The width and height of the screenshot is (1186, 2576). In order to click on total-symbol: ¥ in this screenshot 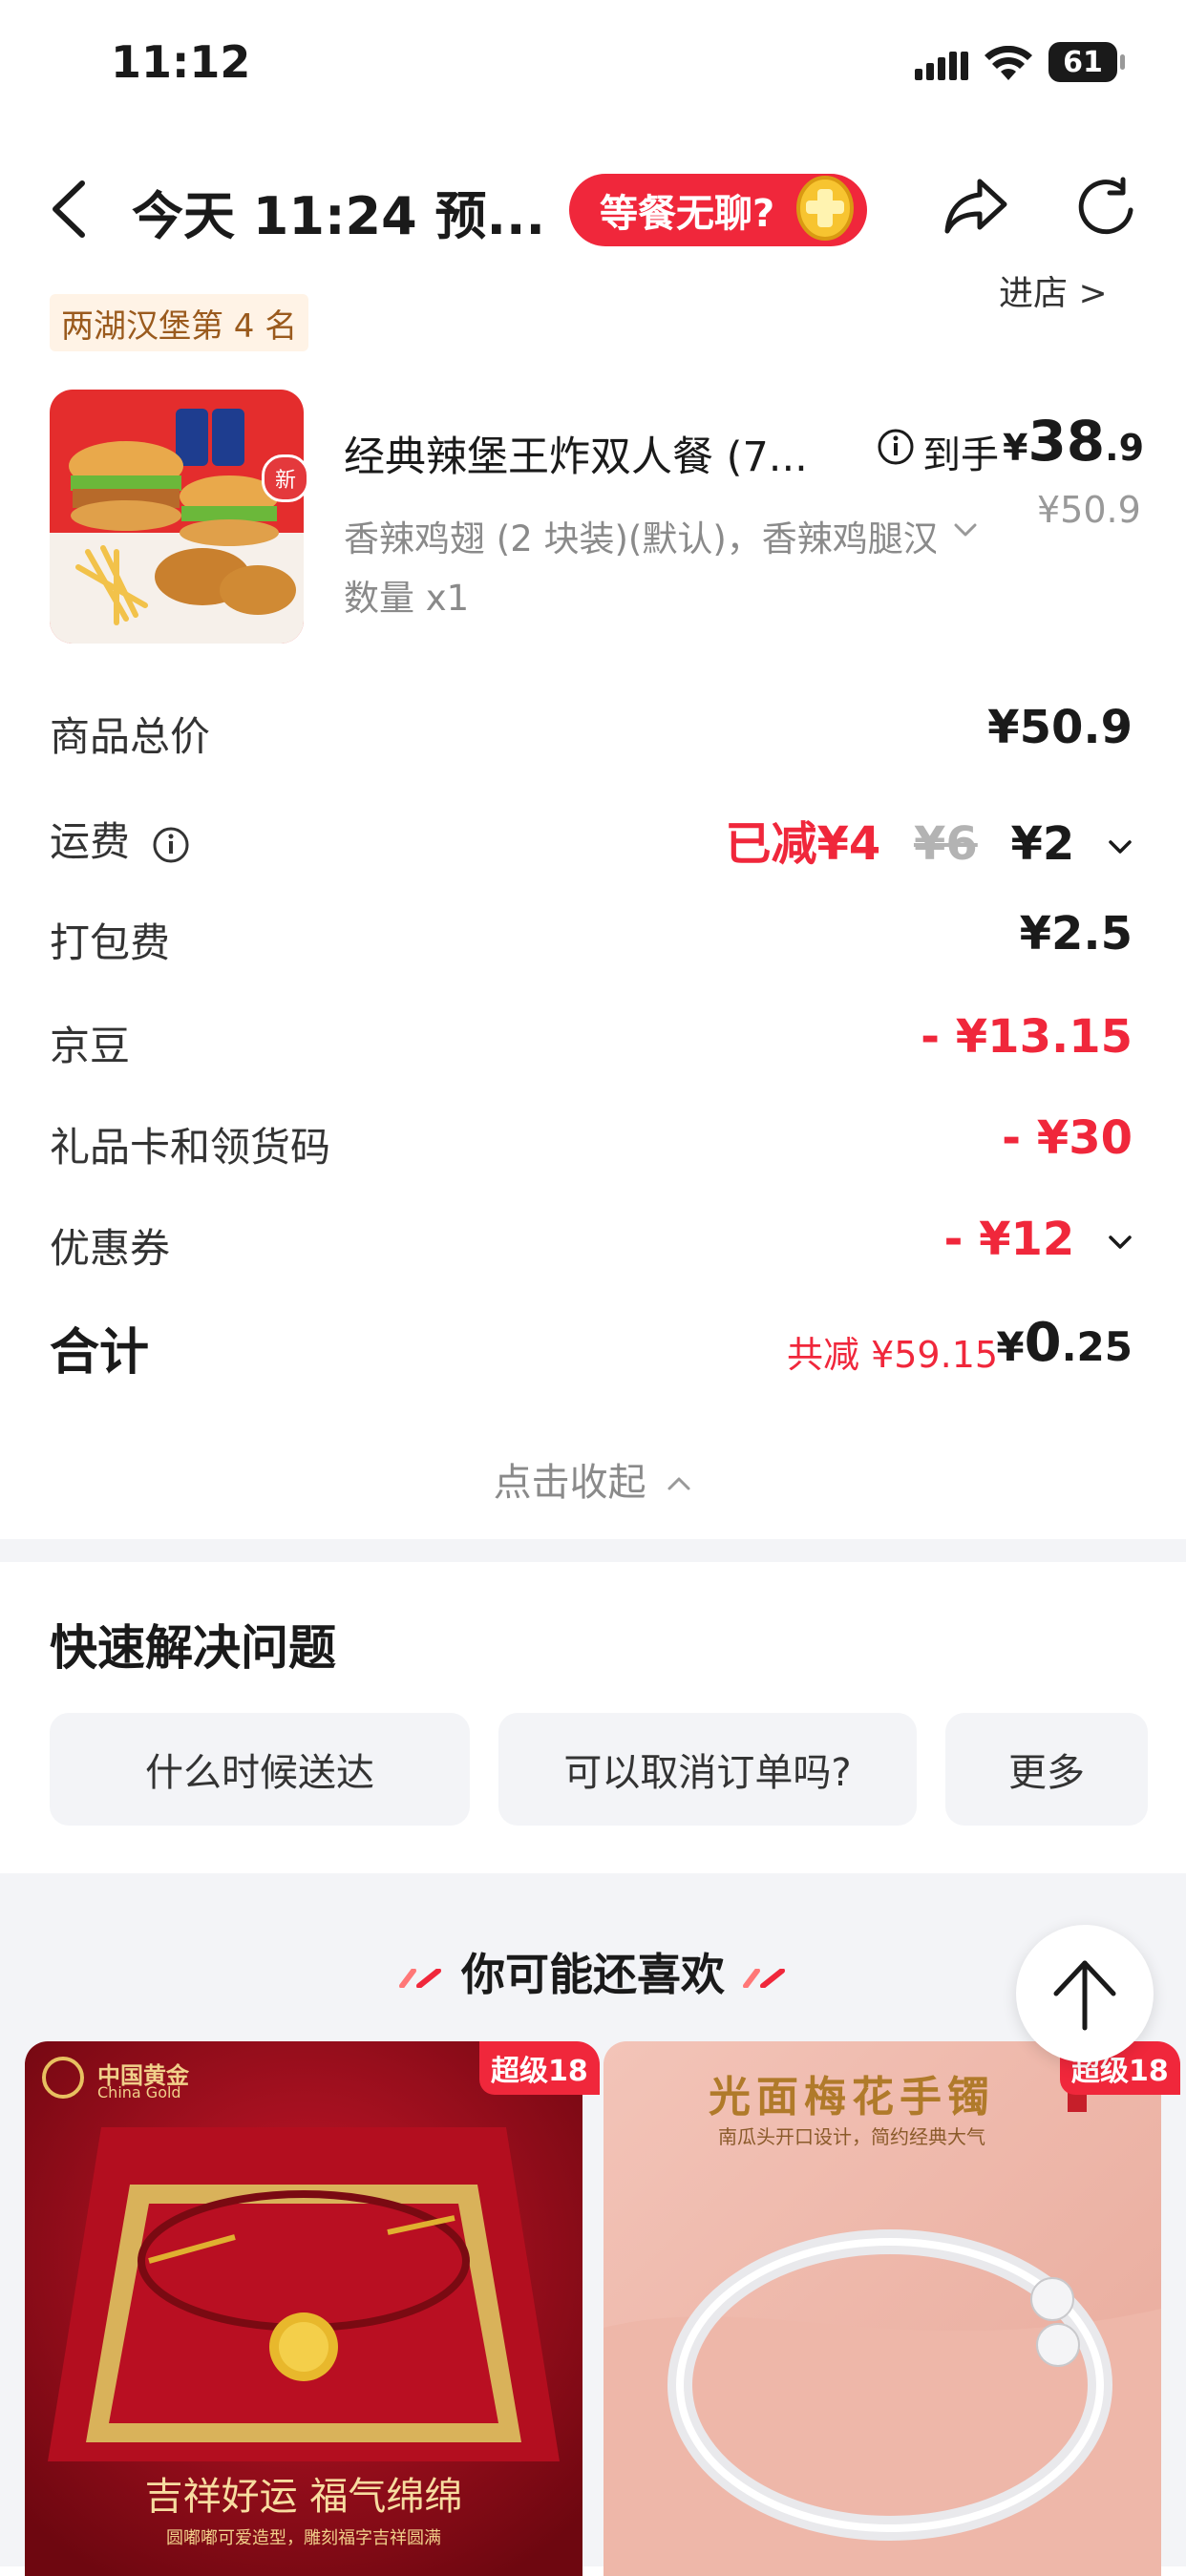, I will do `click(1011, 1346)`.